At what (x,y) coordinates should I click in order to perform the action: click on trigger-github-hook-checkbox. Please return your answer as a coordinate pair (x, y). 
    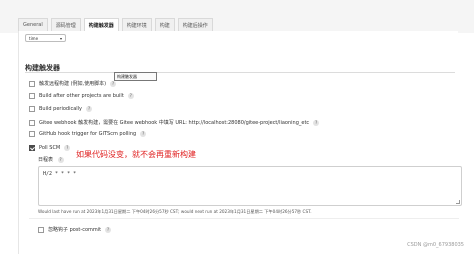
    Looking at the image, I should click on (32, 134).